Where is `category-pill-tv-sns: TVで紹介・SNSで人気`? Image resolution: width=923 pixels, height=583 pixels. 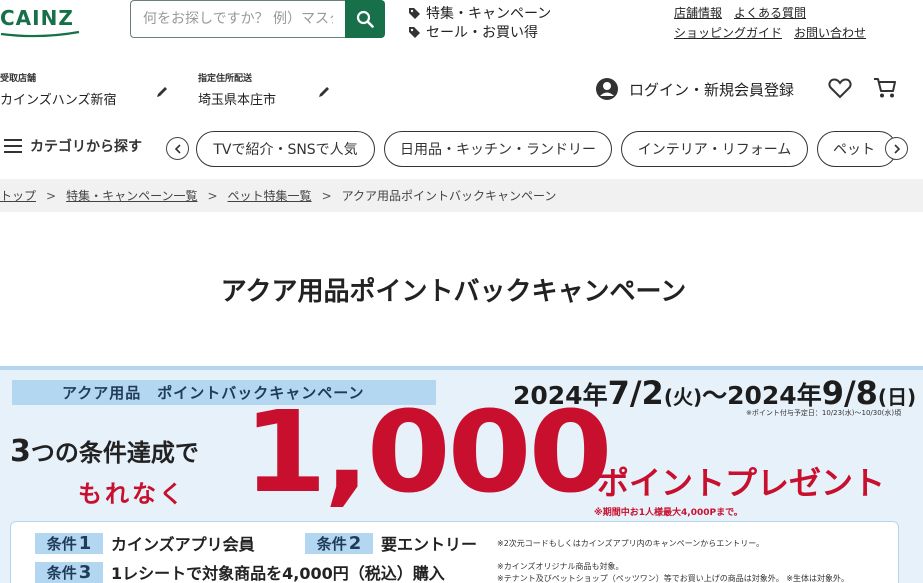 category-pill-tv-sns: TVで紹介・SNSで人気 is located at coordinates (285, 149).